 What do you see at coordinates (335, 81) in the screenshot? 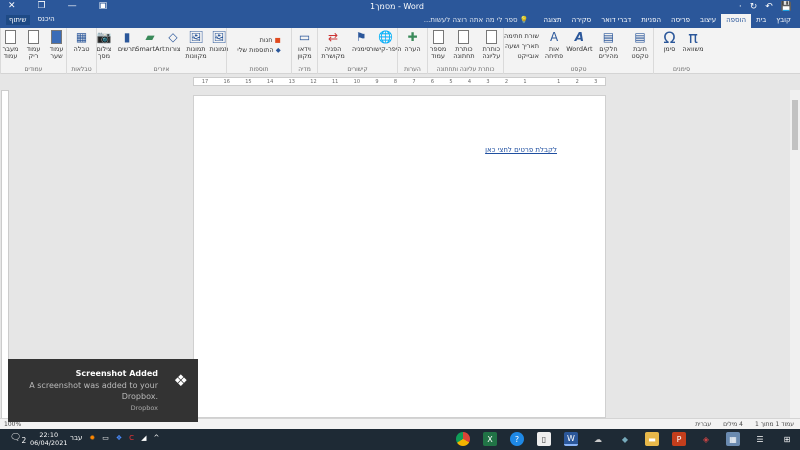
I see `ruler-tick: 11` at bounding box center [335, 81].